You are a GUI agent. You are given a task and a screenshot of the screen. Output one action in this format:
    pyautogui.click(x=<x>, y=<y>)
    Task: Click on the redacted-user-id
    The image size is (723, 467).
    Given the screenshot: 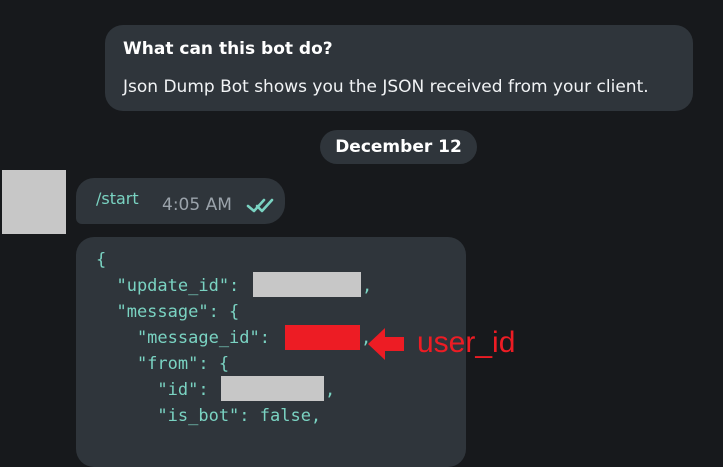 What is the action you would take?
    pyautogui.click(x=272, y=388)
    